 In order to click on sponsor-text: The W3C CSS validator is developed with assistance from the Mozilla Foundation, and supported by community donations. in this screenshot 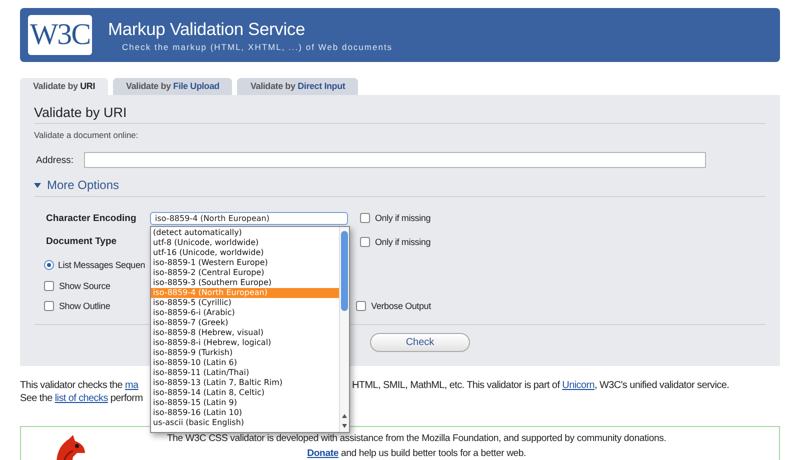, I will do `click(416, 438)`.